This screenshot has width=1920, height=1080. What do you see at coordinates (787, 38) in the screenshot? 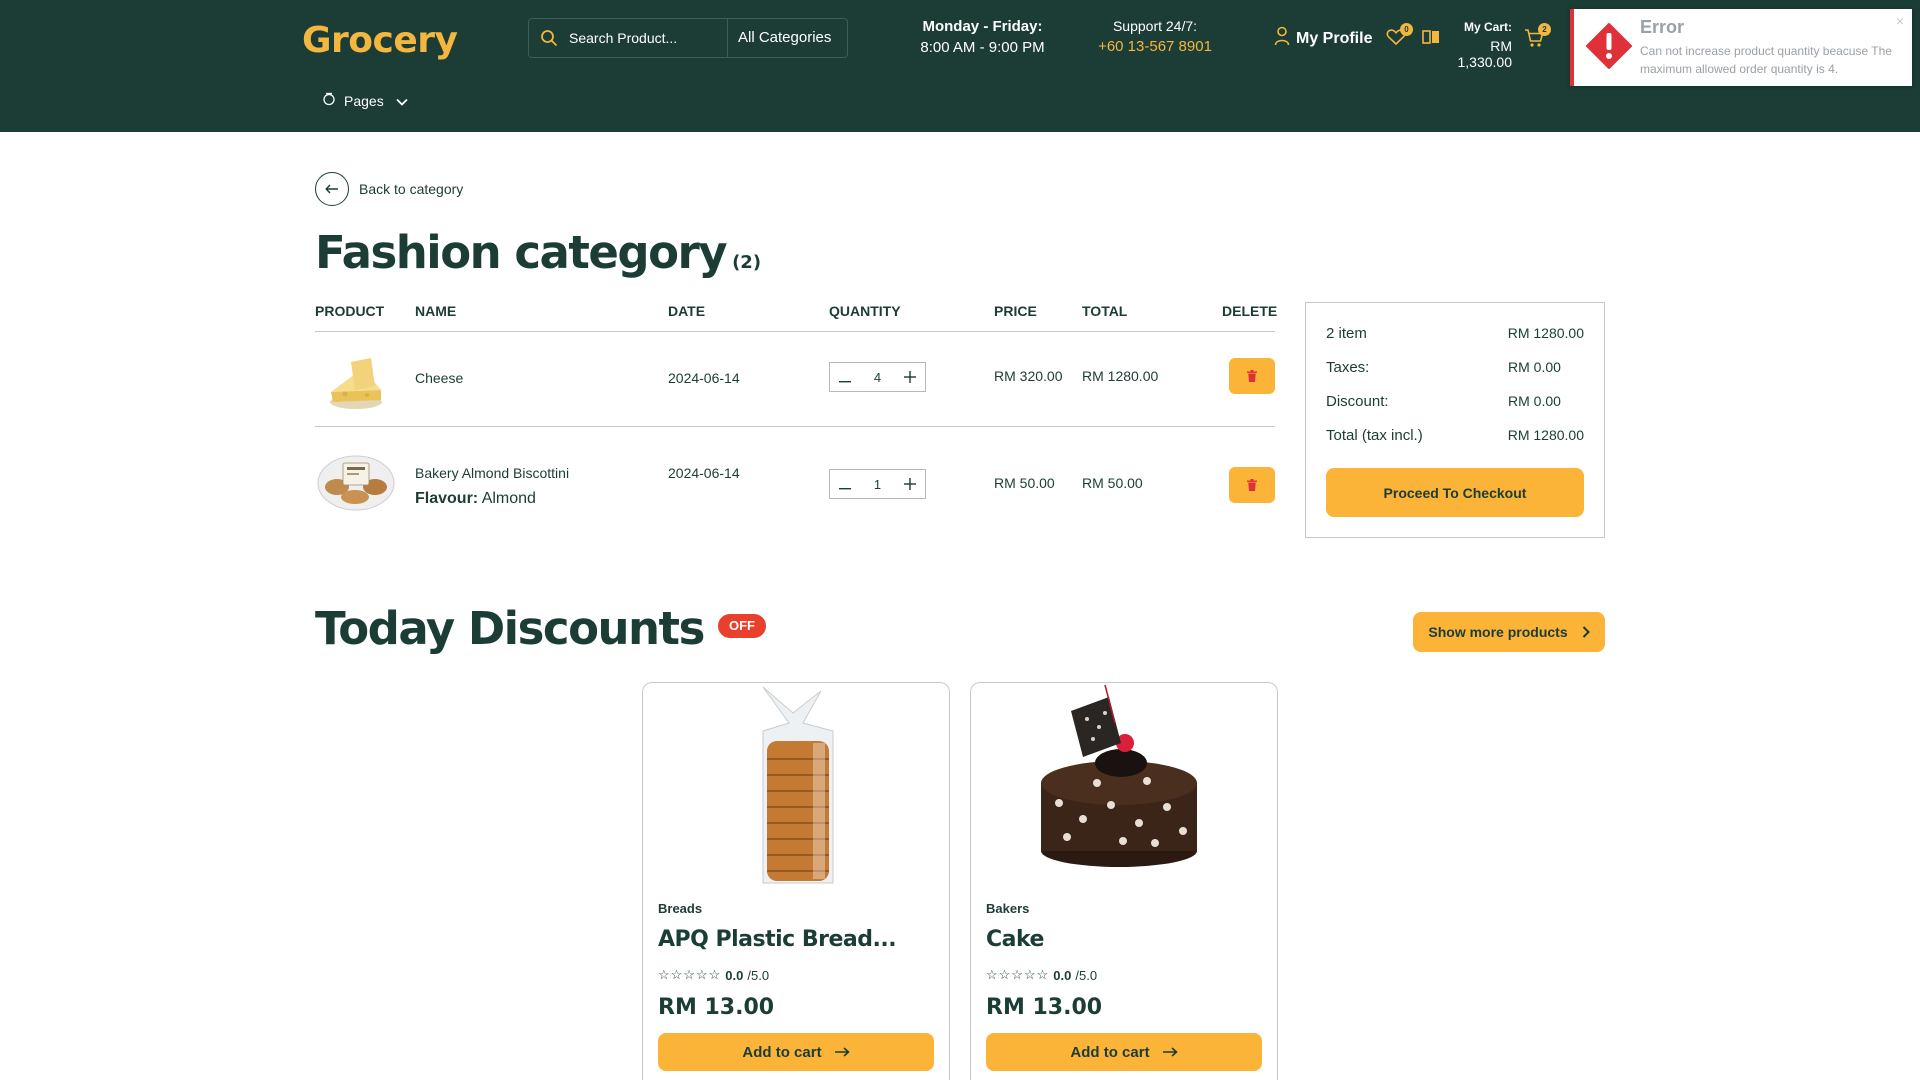
I see `category-select: All Categories` at bounding box center [787, 38].